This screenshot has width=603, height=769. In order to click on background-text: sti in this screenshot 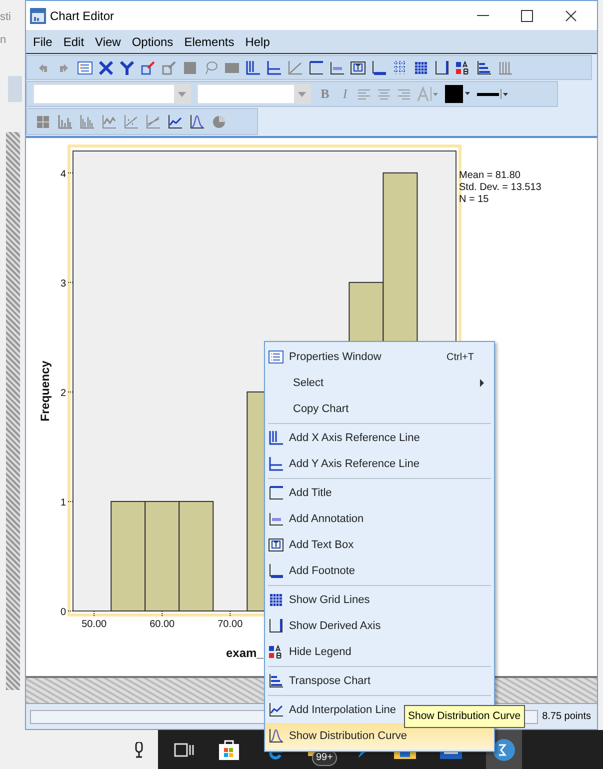, I will do `click(6, 17)`.